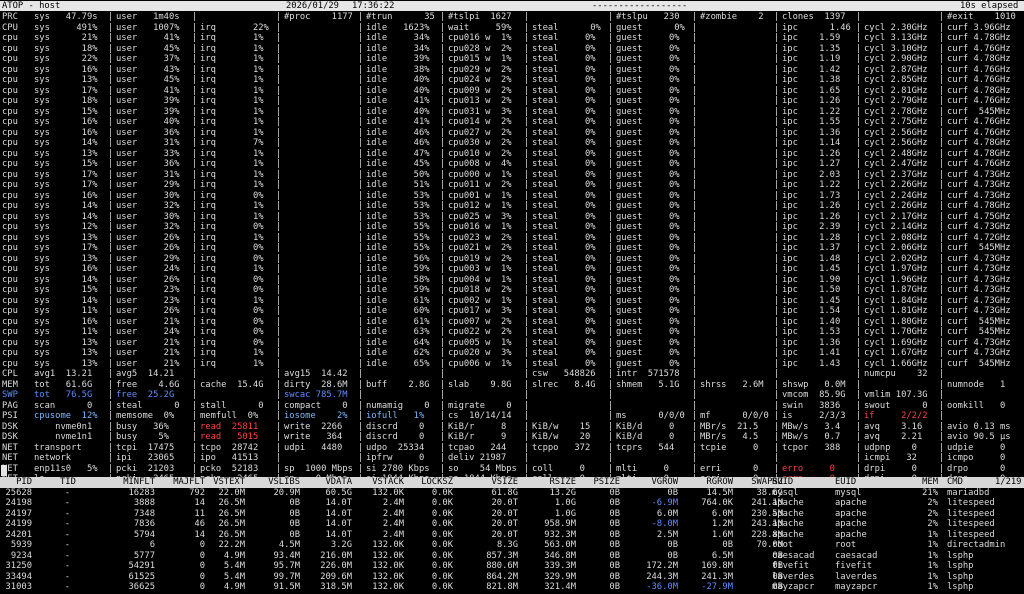 This screenshot has width=1024, height=594. Describe the element at coordinates (67, 503) in the screenshot. I see `process-cell: -` at that location.